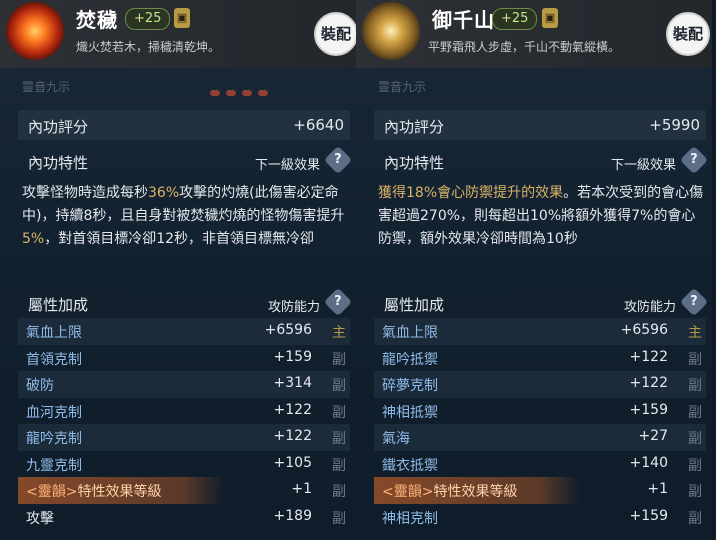 This screenshot has width=716, height=540. I want to click on score-value: +6640, so click(318, 125).